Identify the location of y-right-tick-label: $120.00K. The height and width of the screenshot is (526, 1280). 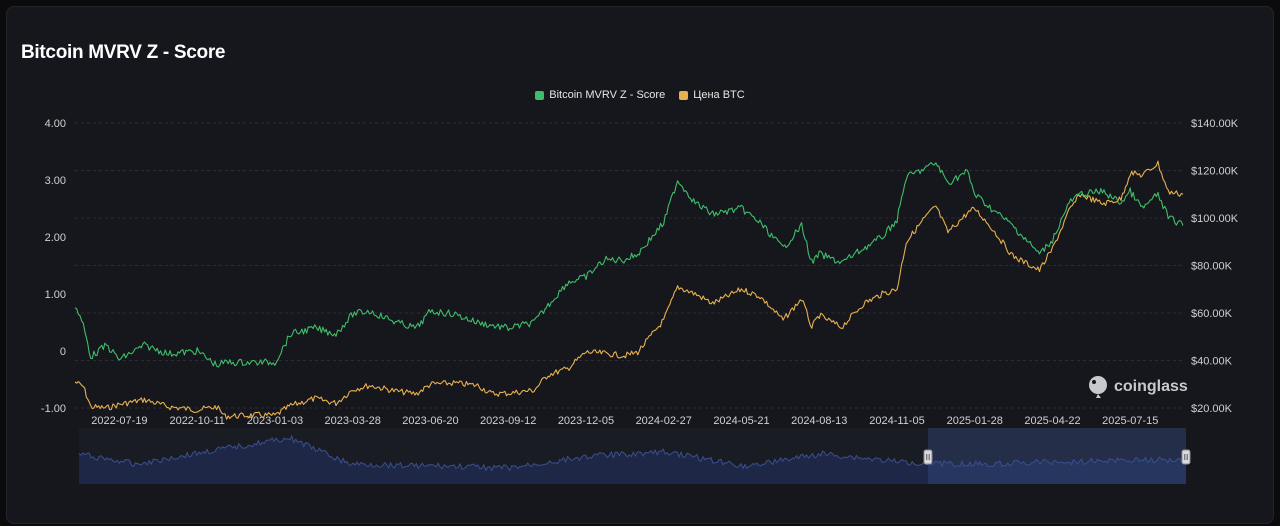
(1215, 172).